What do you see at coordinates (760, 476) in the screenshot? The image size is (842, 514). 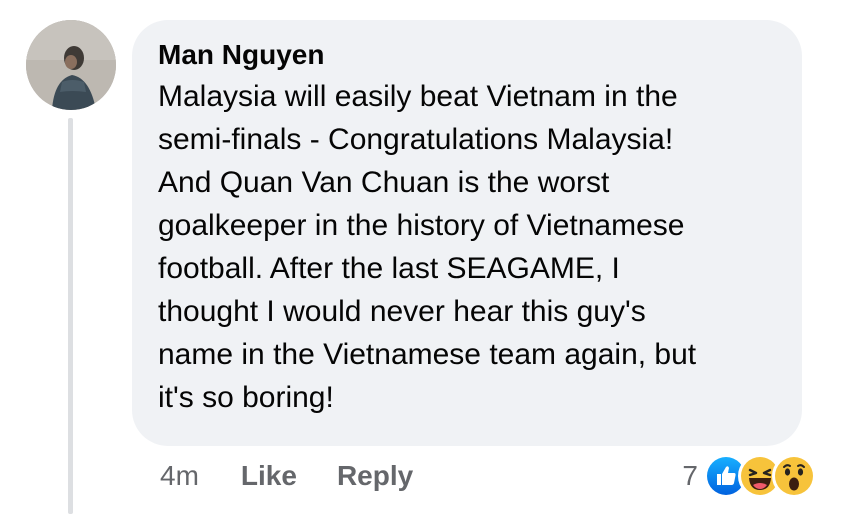 I see `reaction-icons` at bounding box center [760, 476].